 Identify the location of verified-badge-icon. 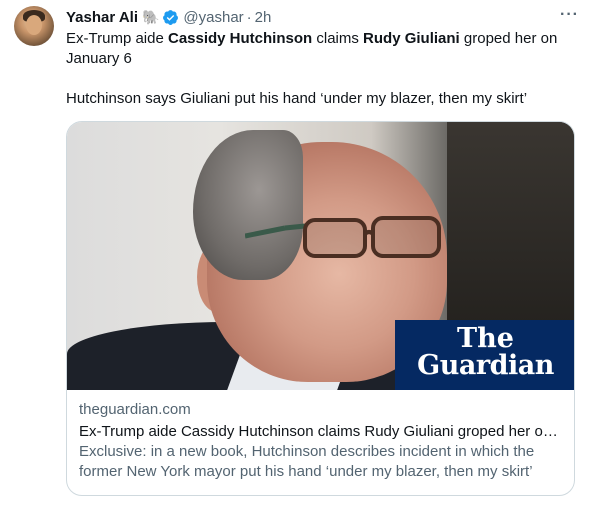
(171, 17).